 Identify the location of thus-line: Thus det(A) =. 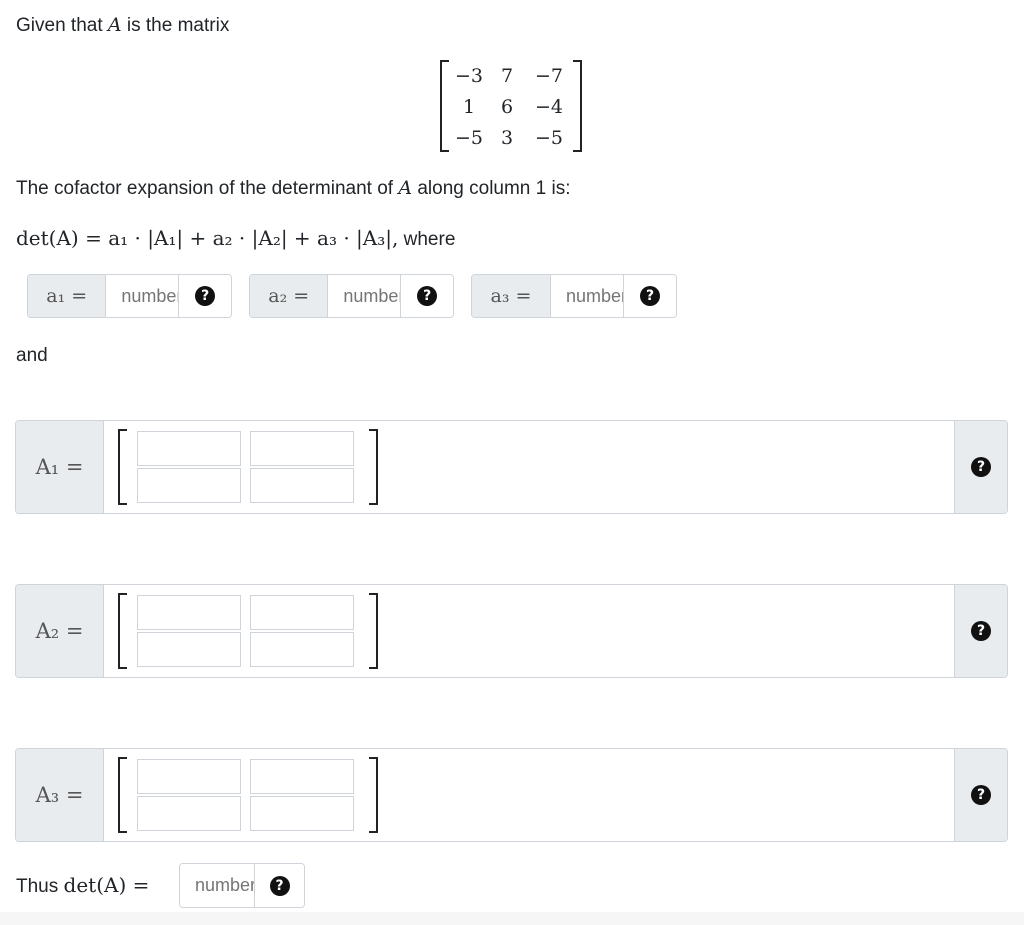
(82, 885).